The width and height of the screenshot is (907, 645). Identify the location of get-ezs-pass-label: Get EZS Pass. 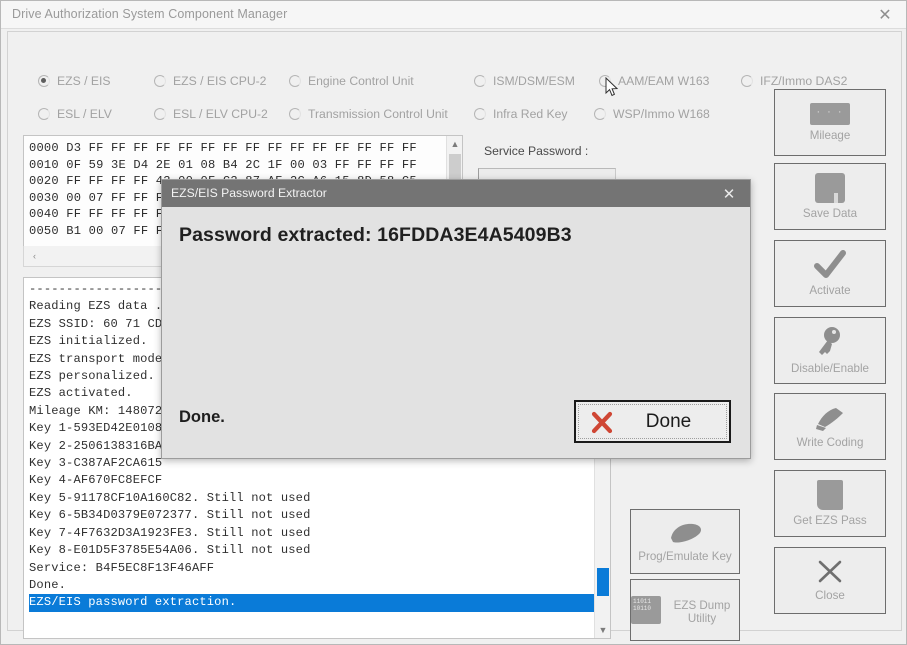
(830, 520).